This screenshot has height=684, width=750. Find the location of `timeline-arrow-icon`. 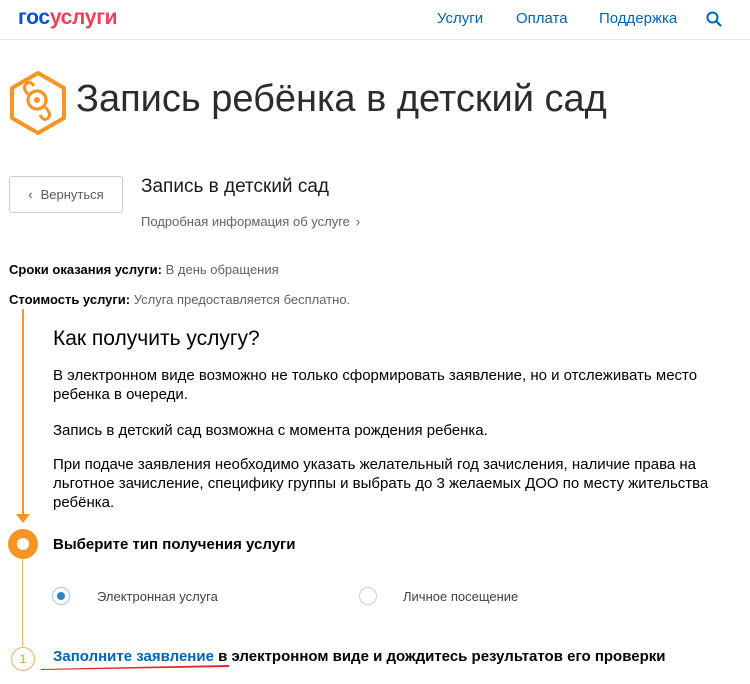

timeline-arrow-icon is located at coordinates (23, 518).